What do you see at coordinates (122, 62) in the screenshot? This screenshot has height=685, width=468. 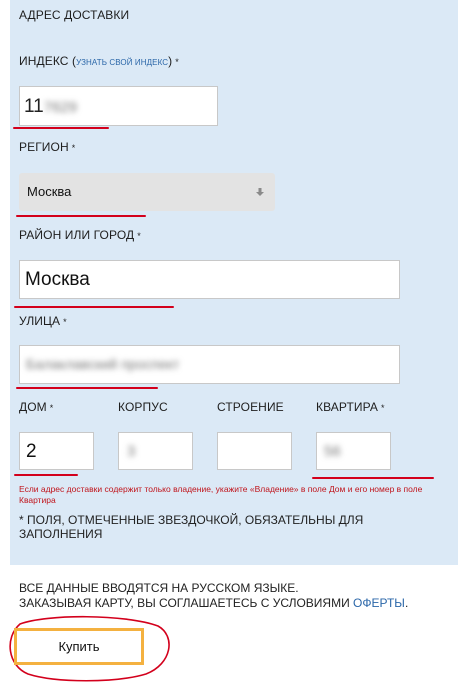 I see `find-postcode-link: УЗНАТЬ СВОЙ ИНДЕКС` at bounding box center [122, 62].